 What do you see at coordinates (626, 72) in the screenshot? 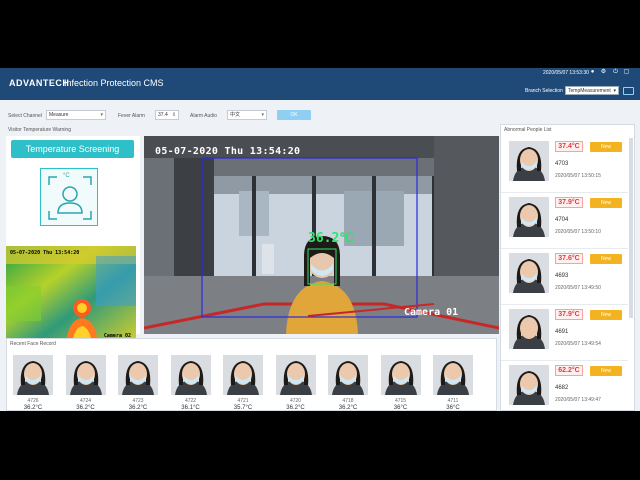
I see `expand-icon: ▢` at bounding box center [626, 72].